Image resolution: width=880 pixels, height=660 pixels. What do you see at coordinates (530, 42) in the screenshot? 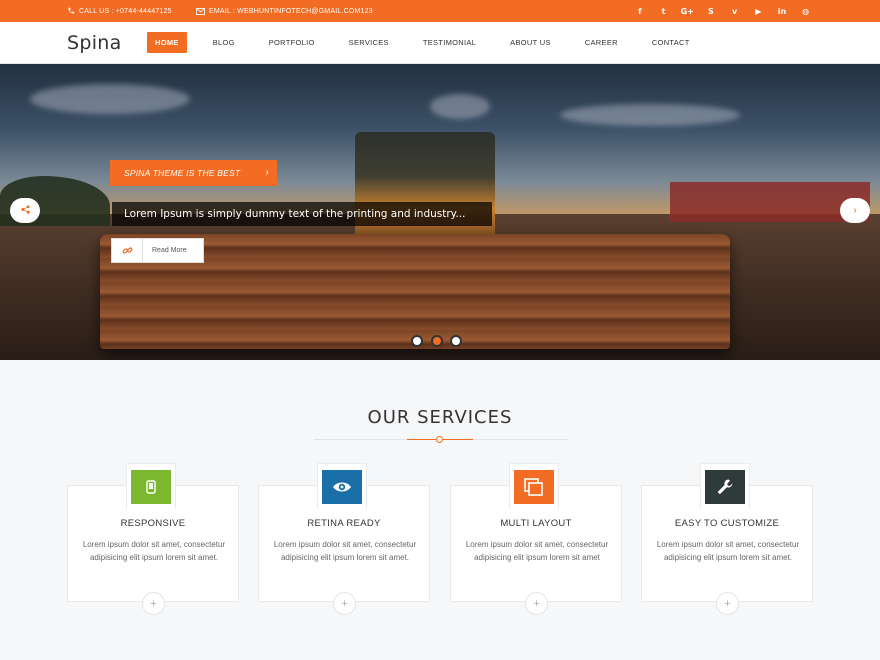
I see `nav-about-us: ABOUT US` at bounding box center [530, 42].